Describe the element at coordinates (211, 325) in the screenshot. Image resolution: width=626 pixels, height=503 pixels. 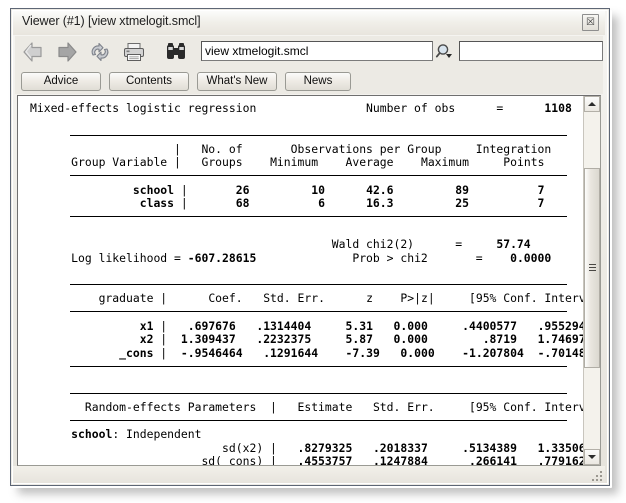
I see `coef-row-coef: .697676` at that location.